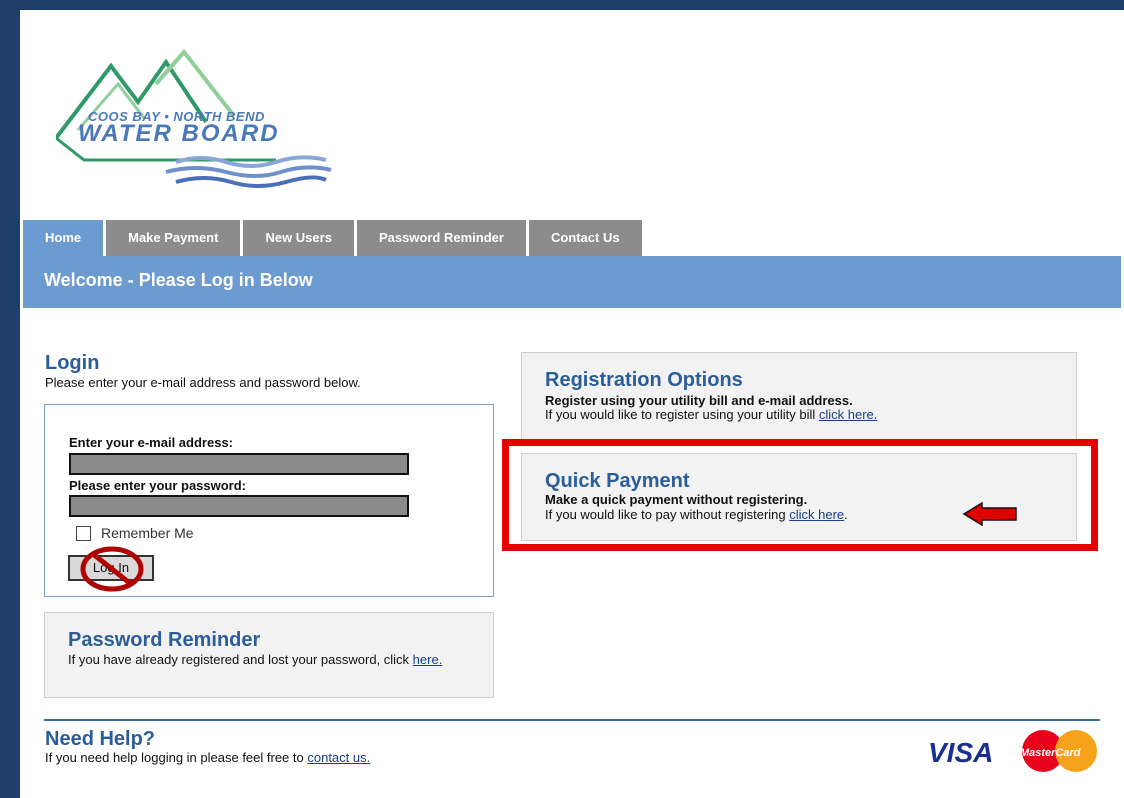 The width and height of the screenshot is (1124, 798). I want to click on logo-line-2: WATER BOARD, so click(179, 133).